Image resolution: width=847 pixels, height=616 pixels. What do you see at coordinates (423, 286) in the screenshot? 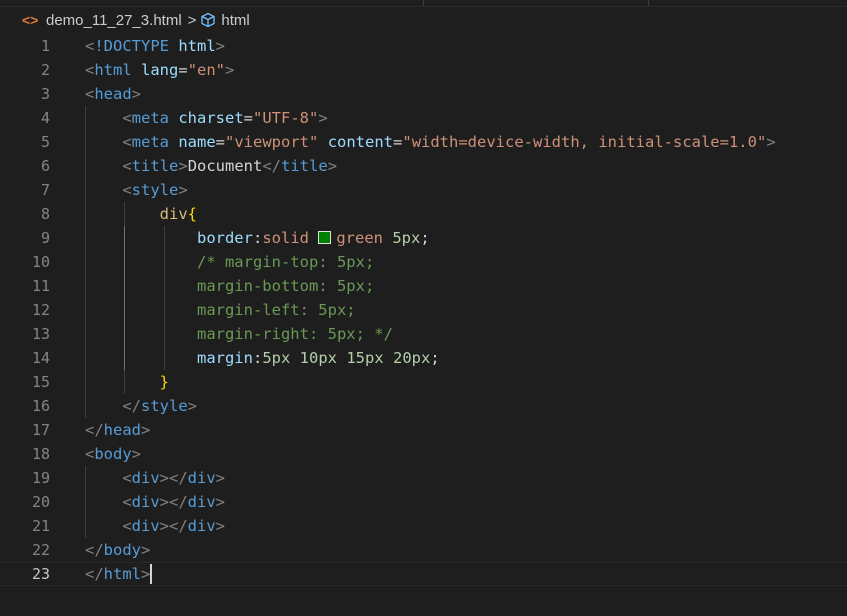
I see `code-line: 11 margin-bottom: 5px;` at bounding box center [423, 286].